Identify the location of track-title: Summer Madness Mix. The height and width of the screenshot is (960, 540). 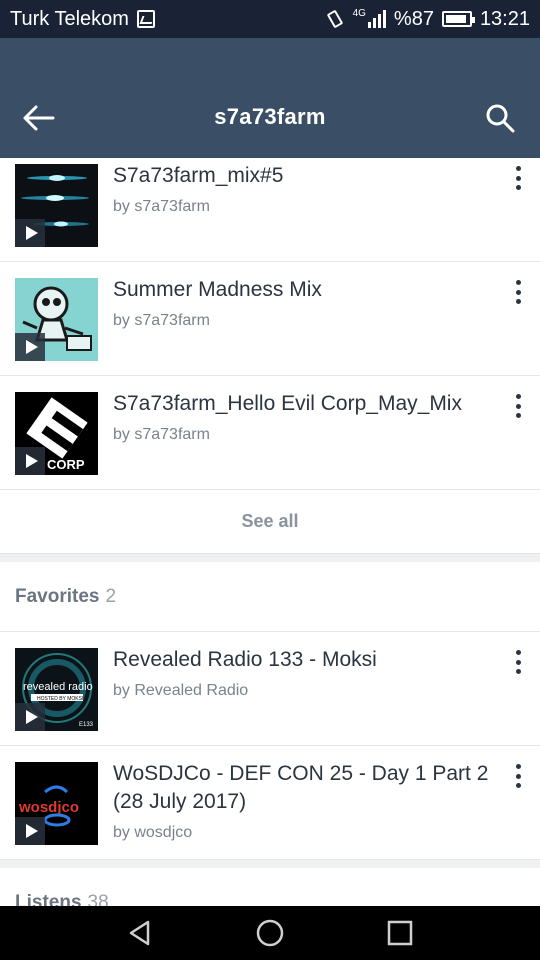
(301, 290).